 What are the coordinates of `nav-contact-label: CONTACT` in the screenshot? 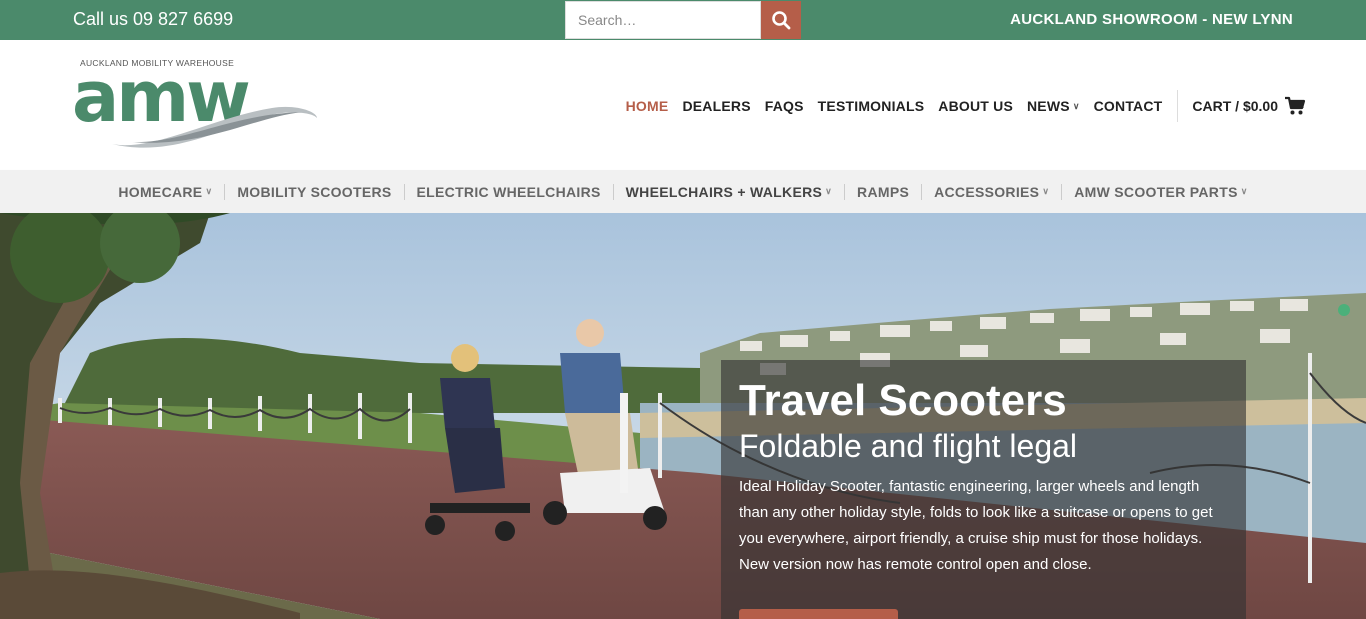 It's located at (1128, 106).